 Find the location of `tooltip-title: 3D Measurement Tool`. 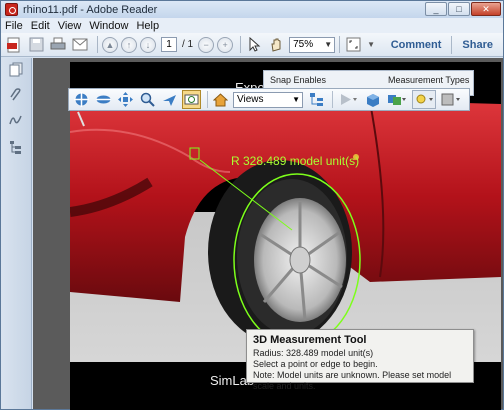

tooltip-title: 3D Measurement Tool is located at coordinates (310, 340).